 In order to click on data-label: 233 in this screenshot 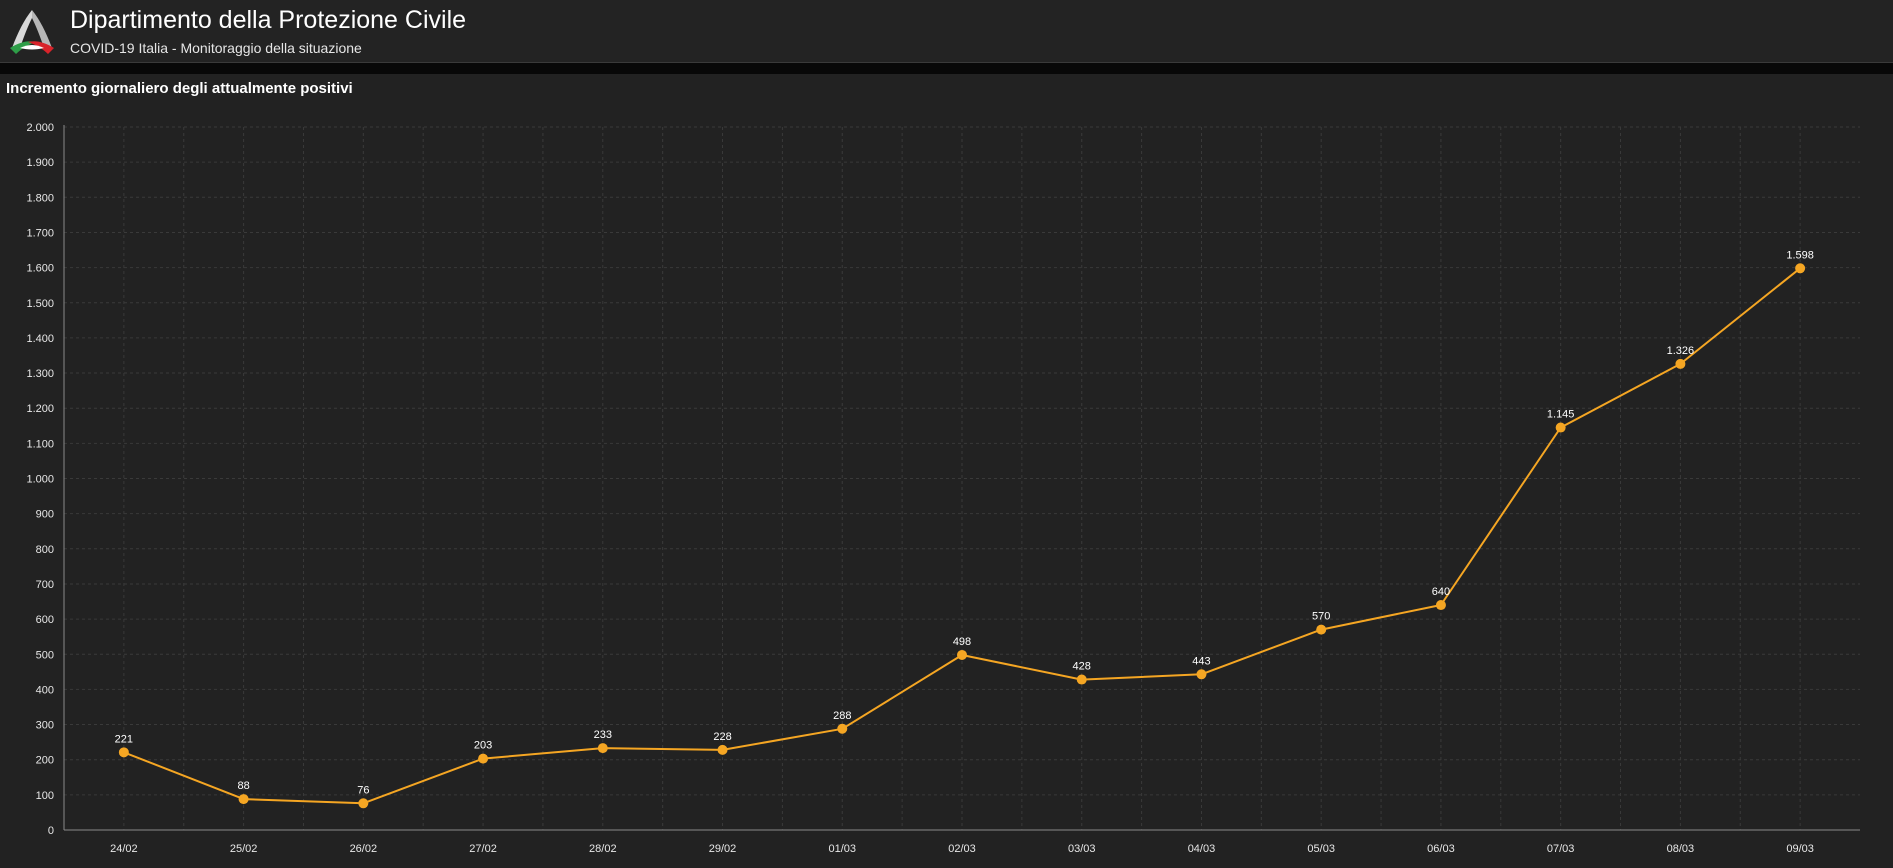, I will do `click(603, 735)`.